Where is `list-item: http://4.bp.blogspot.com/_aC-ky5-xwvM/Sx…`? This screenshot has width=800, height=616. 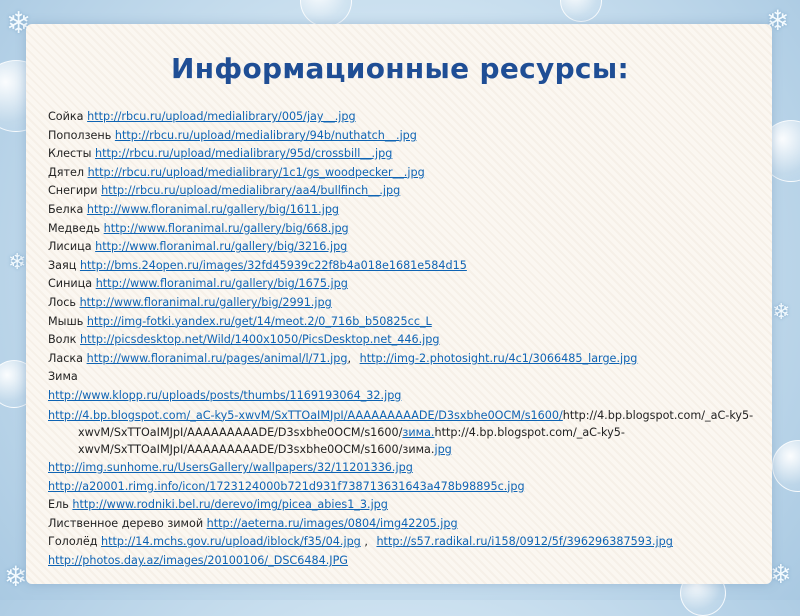
list-item: http://4.bp.blogspot.com/_aC-ky5-xwvM/Sx… is located at coordinates (404, 433).